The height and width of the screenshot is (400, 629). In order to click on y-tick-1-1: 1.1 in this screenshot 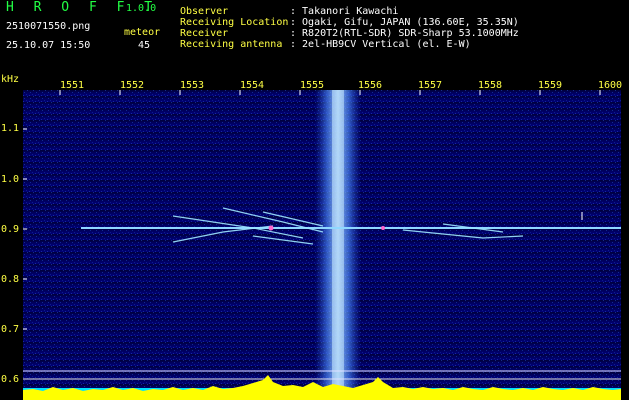, I will do `click(10, 128)`.